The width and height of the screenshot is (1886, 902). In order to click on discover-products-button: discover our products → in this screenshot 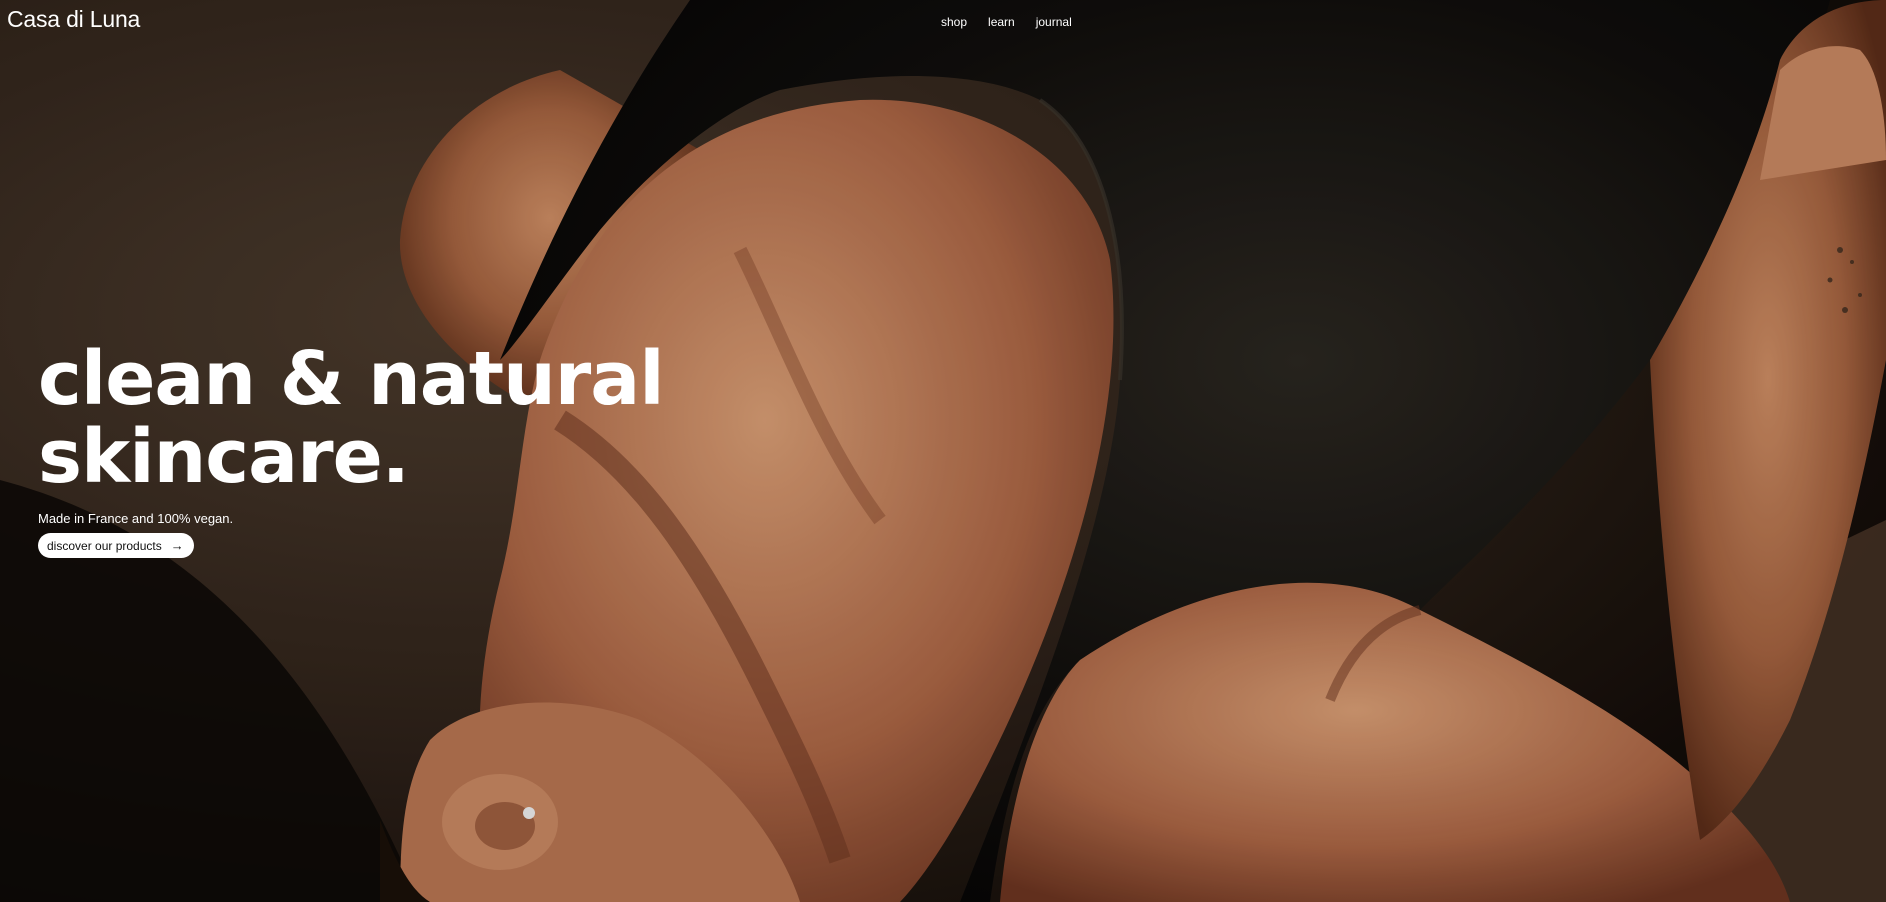, I will do `click(116, 545)`.